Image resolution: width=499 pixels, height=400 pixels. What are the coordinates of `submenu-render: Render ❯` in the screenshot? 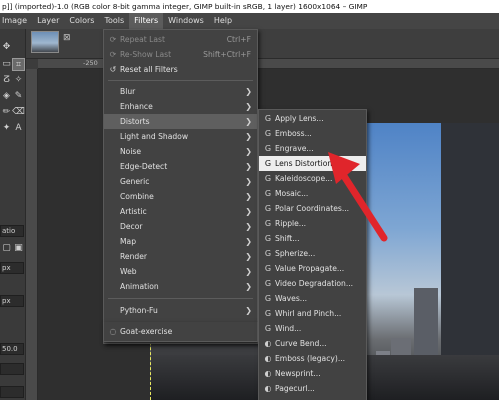 It's located at (180, 256).